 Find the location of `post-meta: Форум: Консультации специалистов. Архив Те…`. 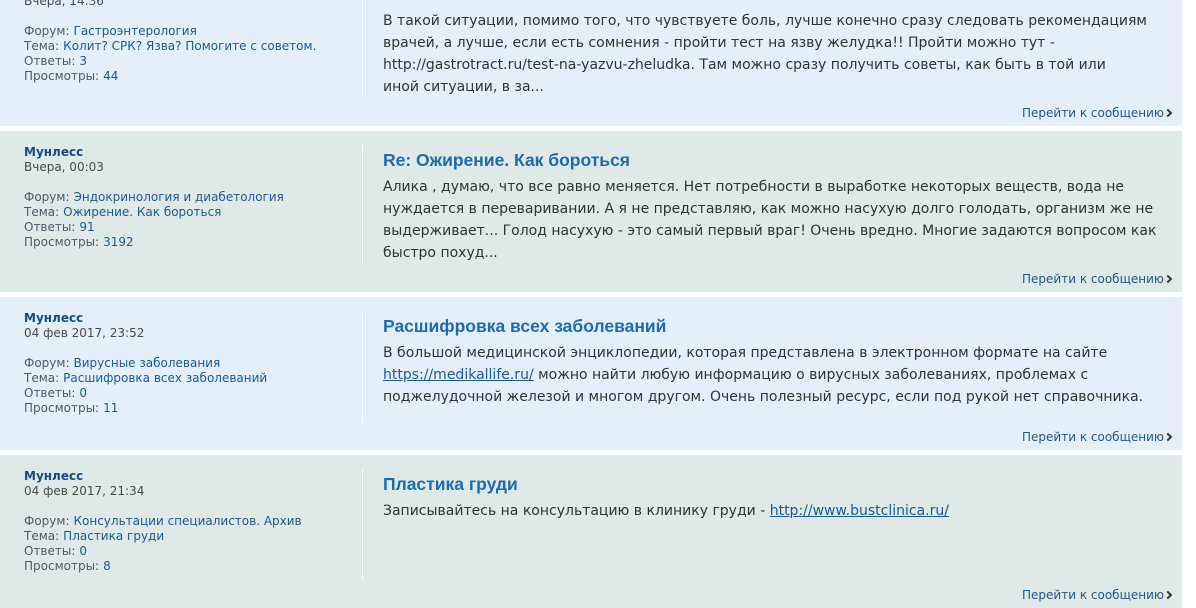

post-meta: Форум: Консультации специалистов. Архив Те… is located at coordinates (193, 544).